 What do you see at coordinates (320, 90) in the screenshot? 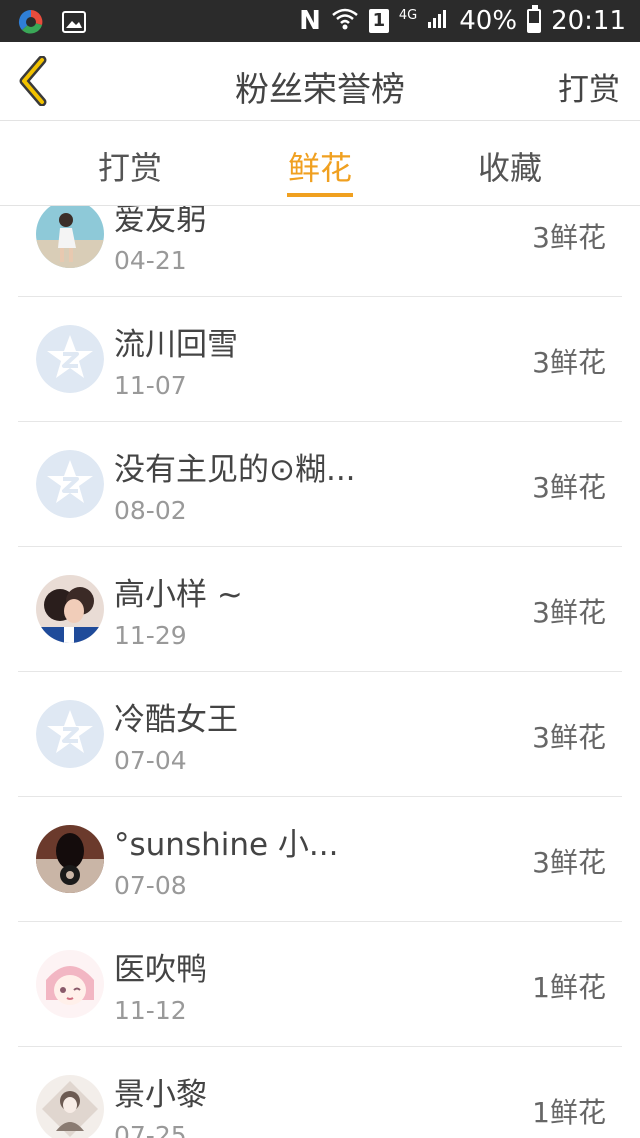
I see `page-title: 粉丝荣誉榜` at bounding box center [320, 90].